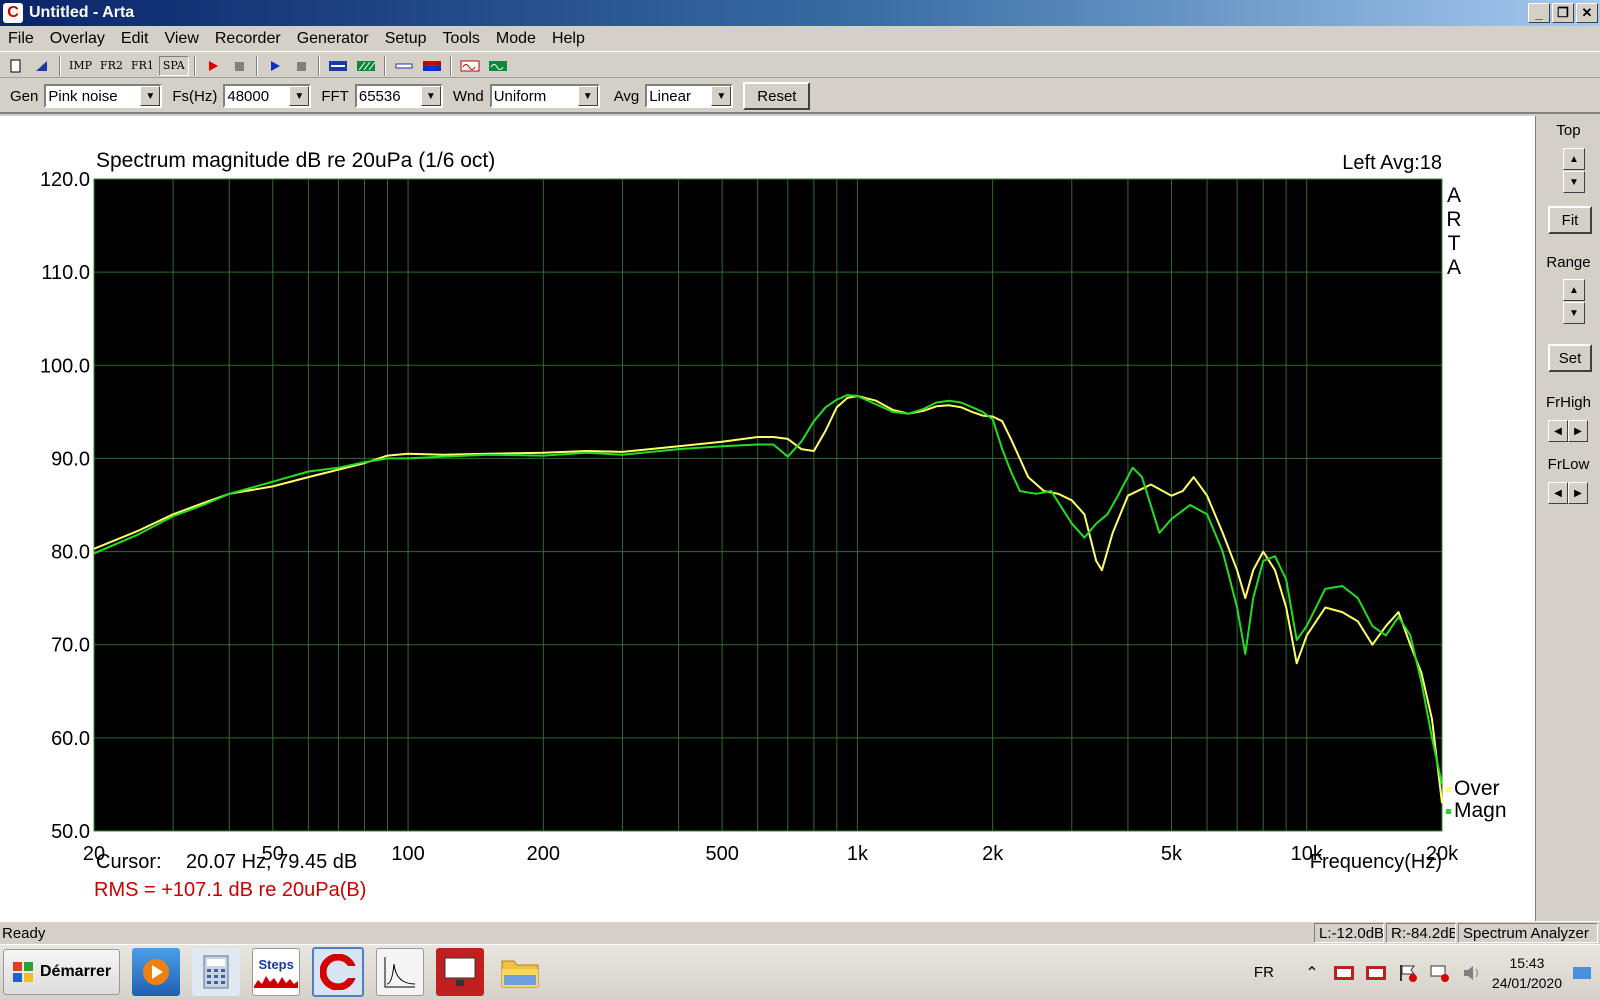 This screenshot has width=1600, height=1000. I want to click on y-tick-label: 110.0, so click(65, 273).